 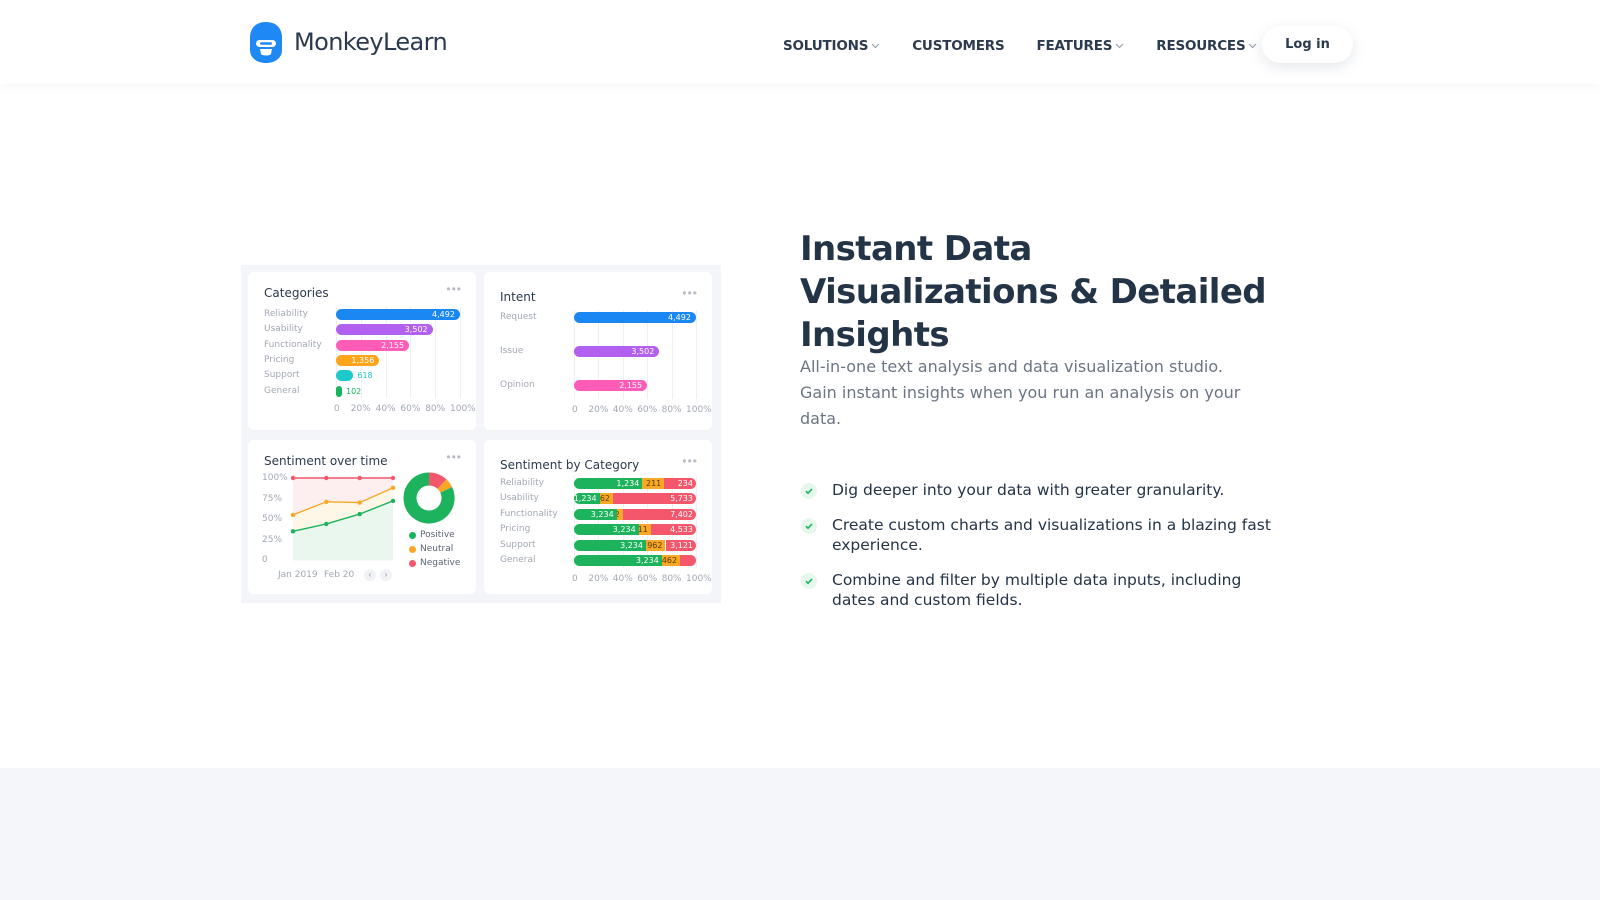 What do you see at coordinates (282, 375) in the screenshot?
I see `bar-label: Support` at bounding box center [282, 375].